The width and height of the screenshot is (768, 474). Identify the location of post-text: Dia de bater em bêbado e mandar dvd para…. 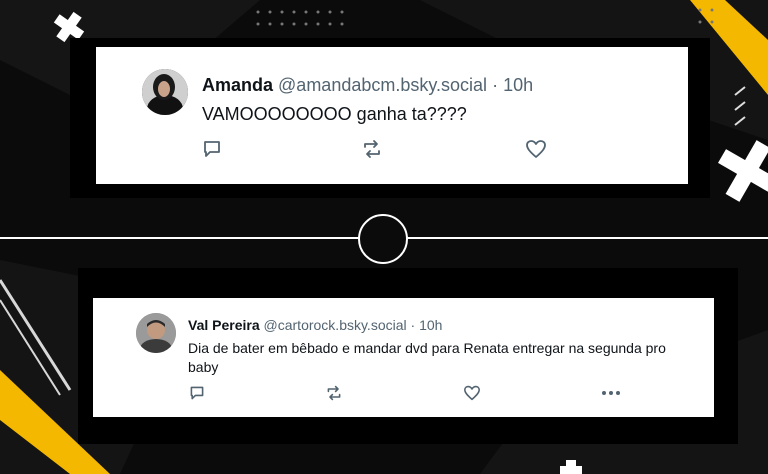
(427, 357).